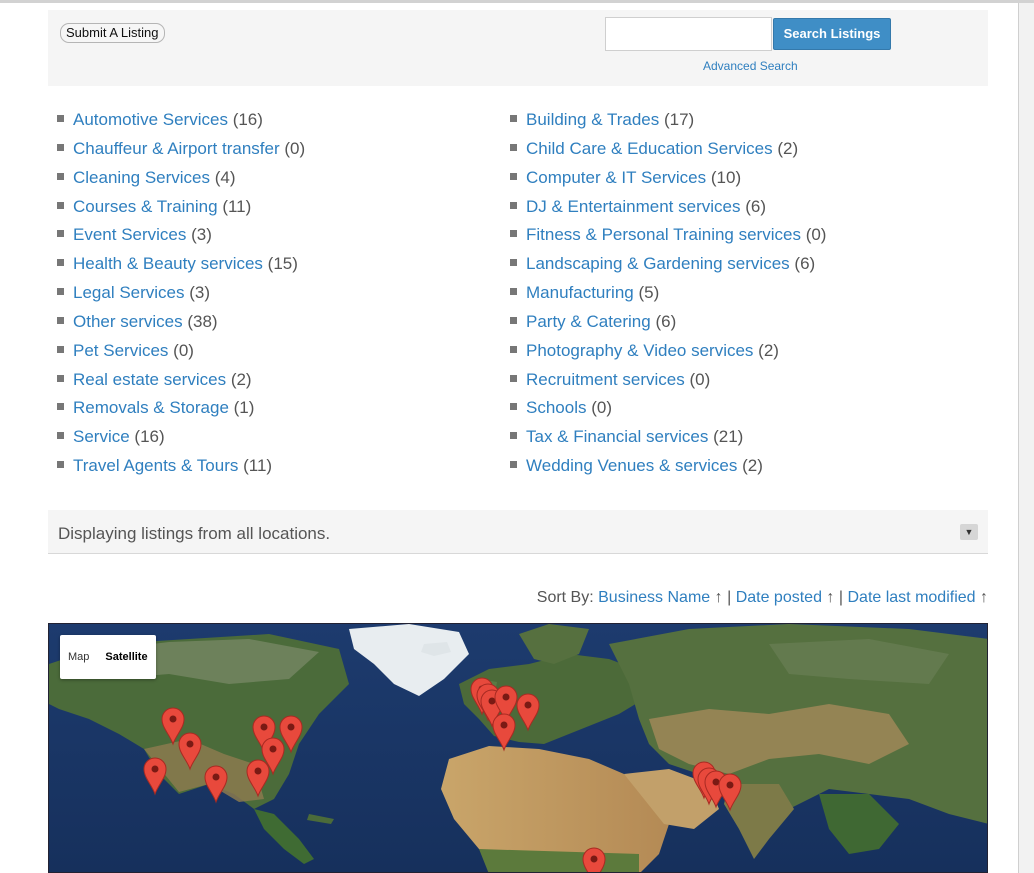  I want to click on search-input, so click(688, 34).